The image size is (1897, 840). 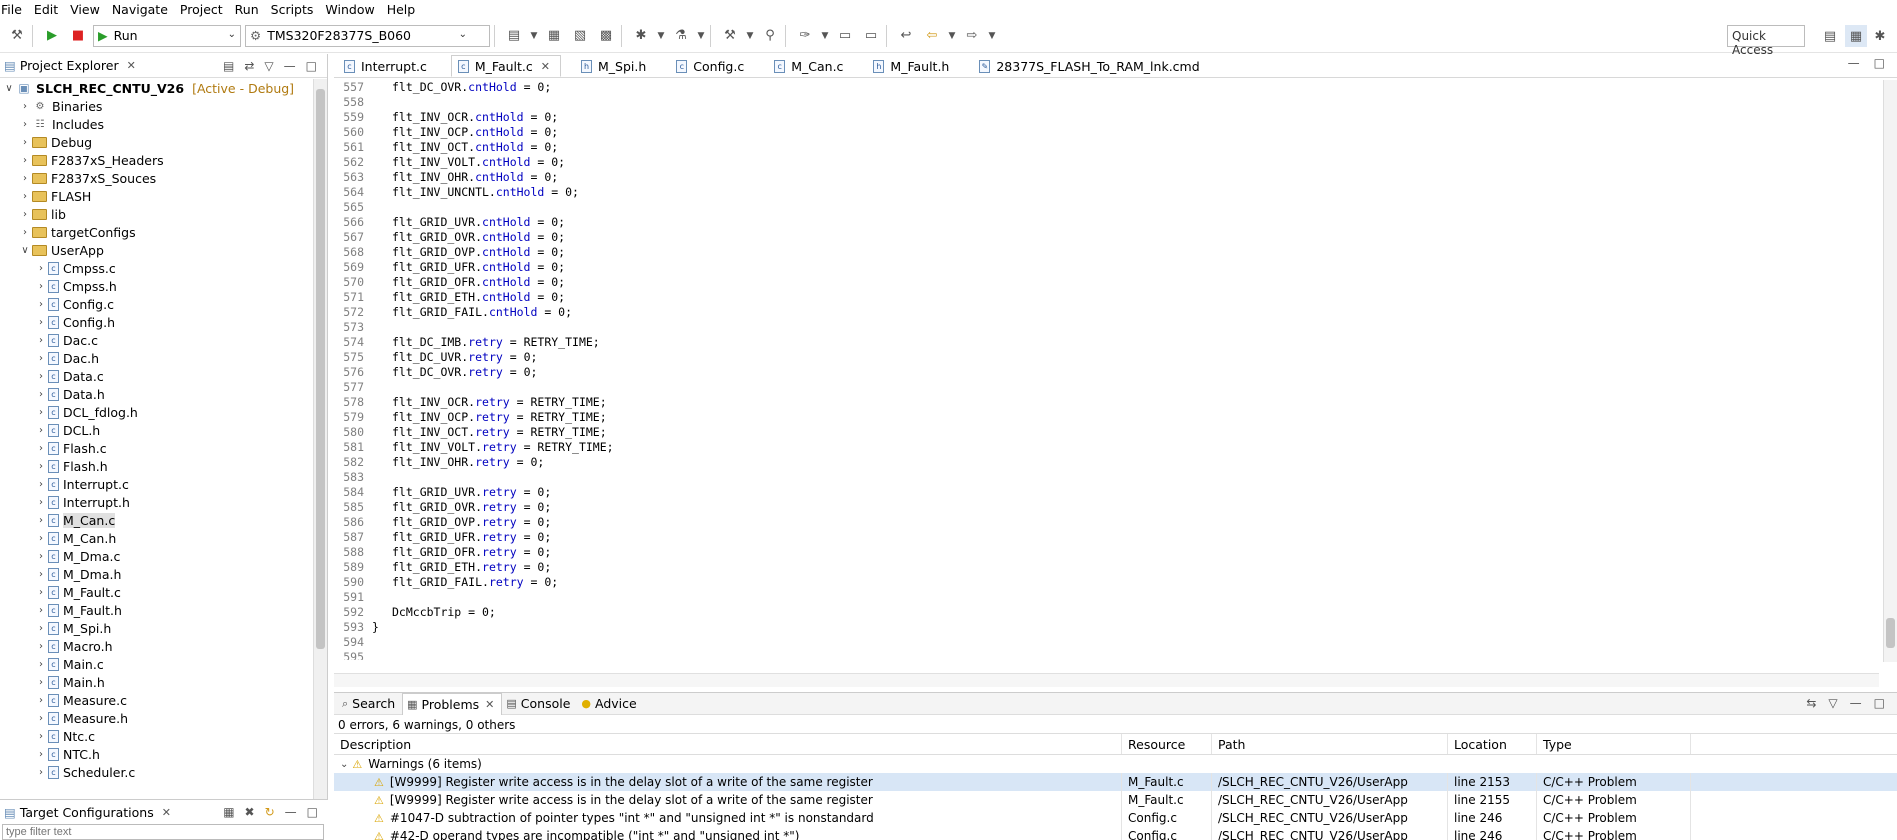 I want to click on next-annotation-icon: ▭, so click(x=871, y=36).